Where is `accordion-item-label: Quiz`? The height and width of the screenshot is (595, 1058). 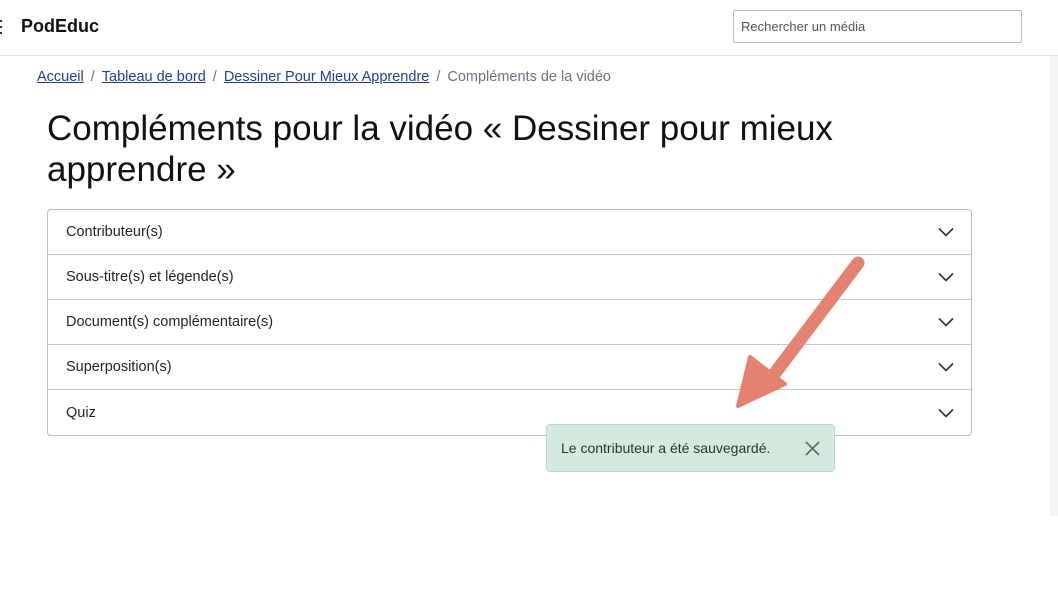
accordion-item-label: Quiz is located at coordinates (81, 412).